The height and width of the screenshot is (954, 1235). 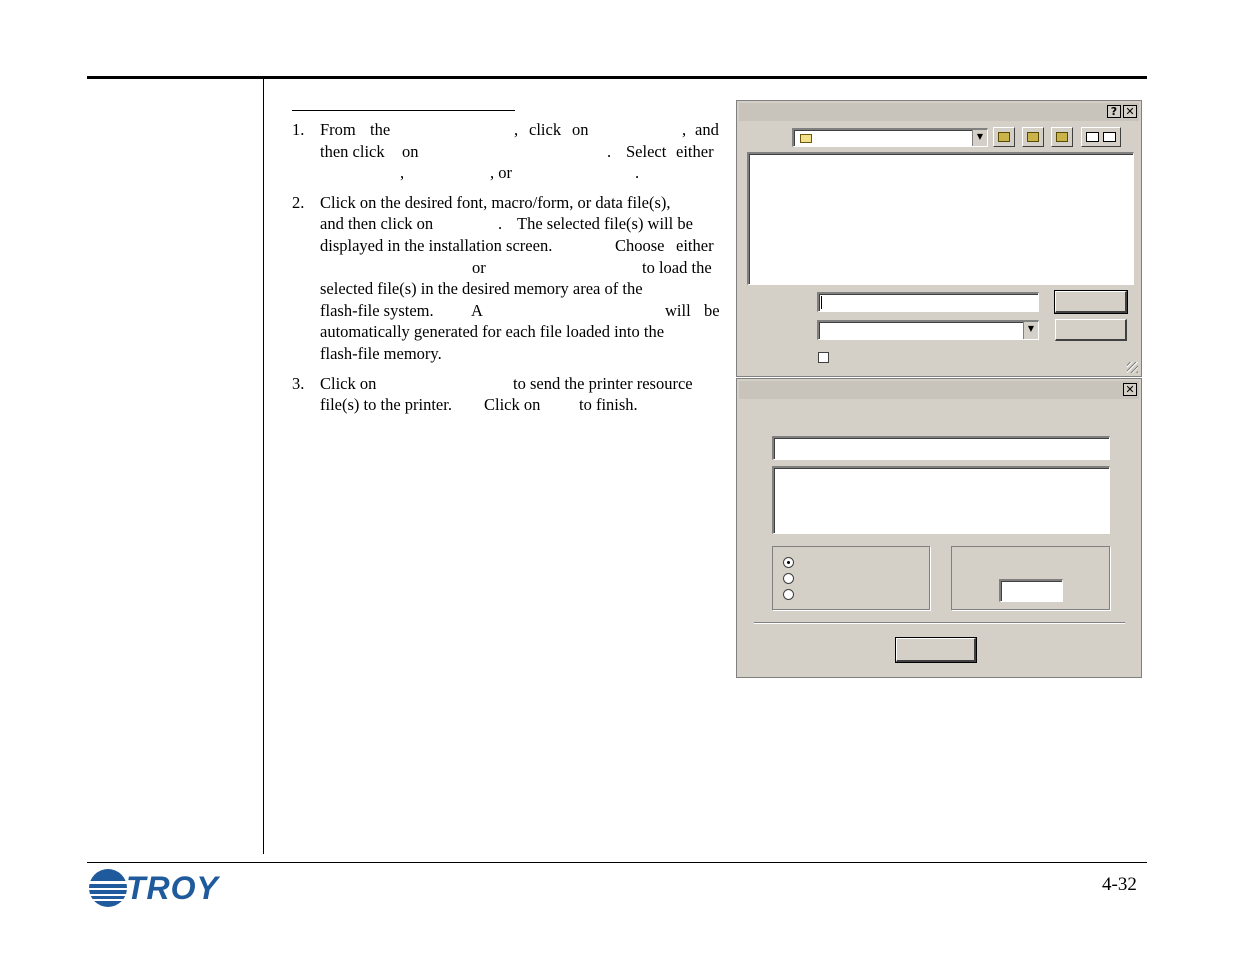 What do you see at coordinates (501, 173) in the screenshot?
I see `step-text: , or` at bounding box center [501, 173].